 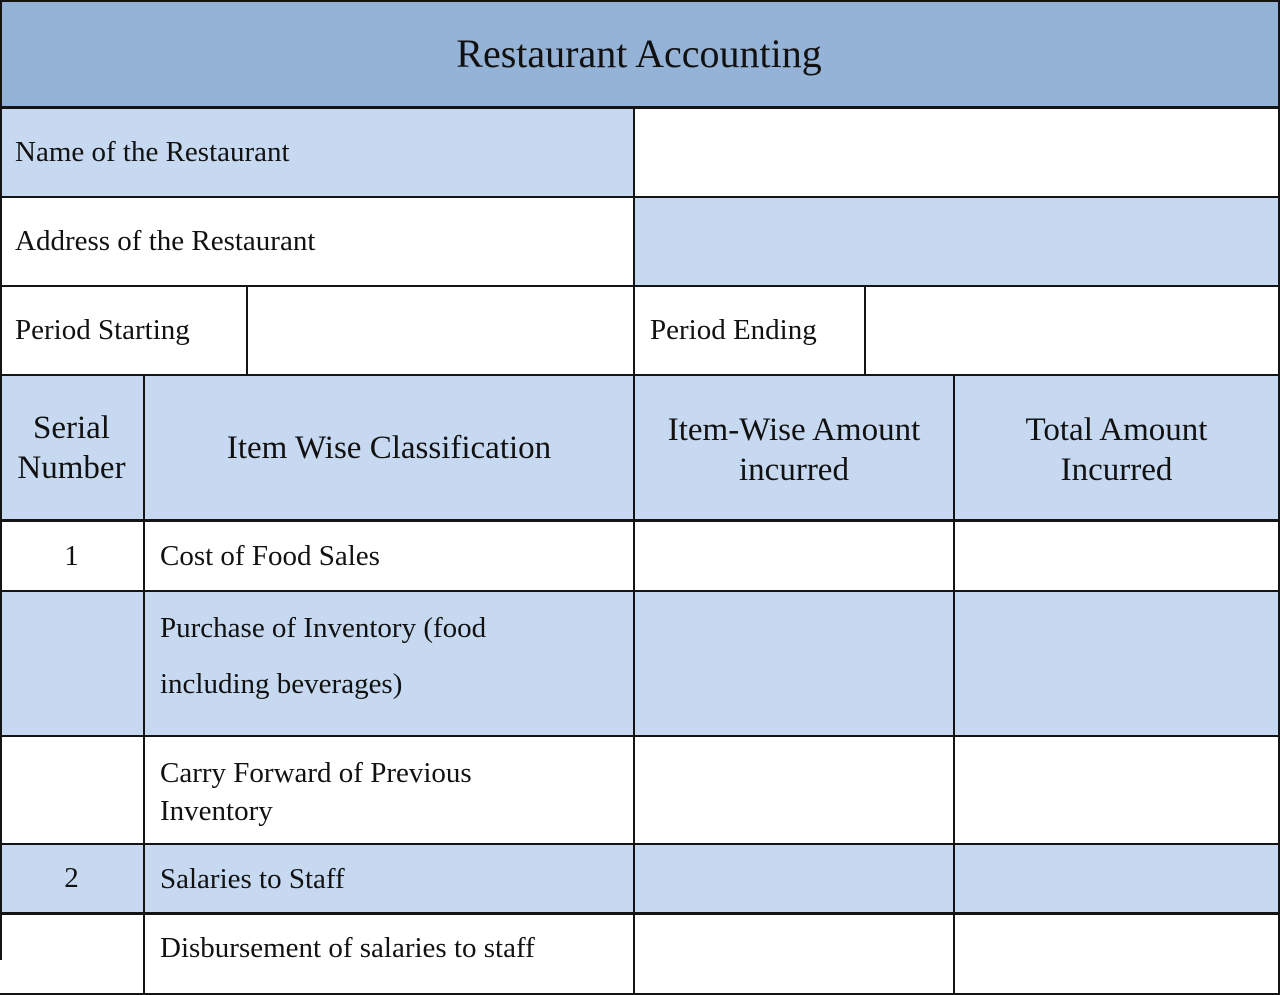 I want to click on header-serial-number: Serial Number, so click(x=72, y=449).